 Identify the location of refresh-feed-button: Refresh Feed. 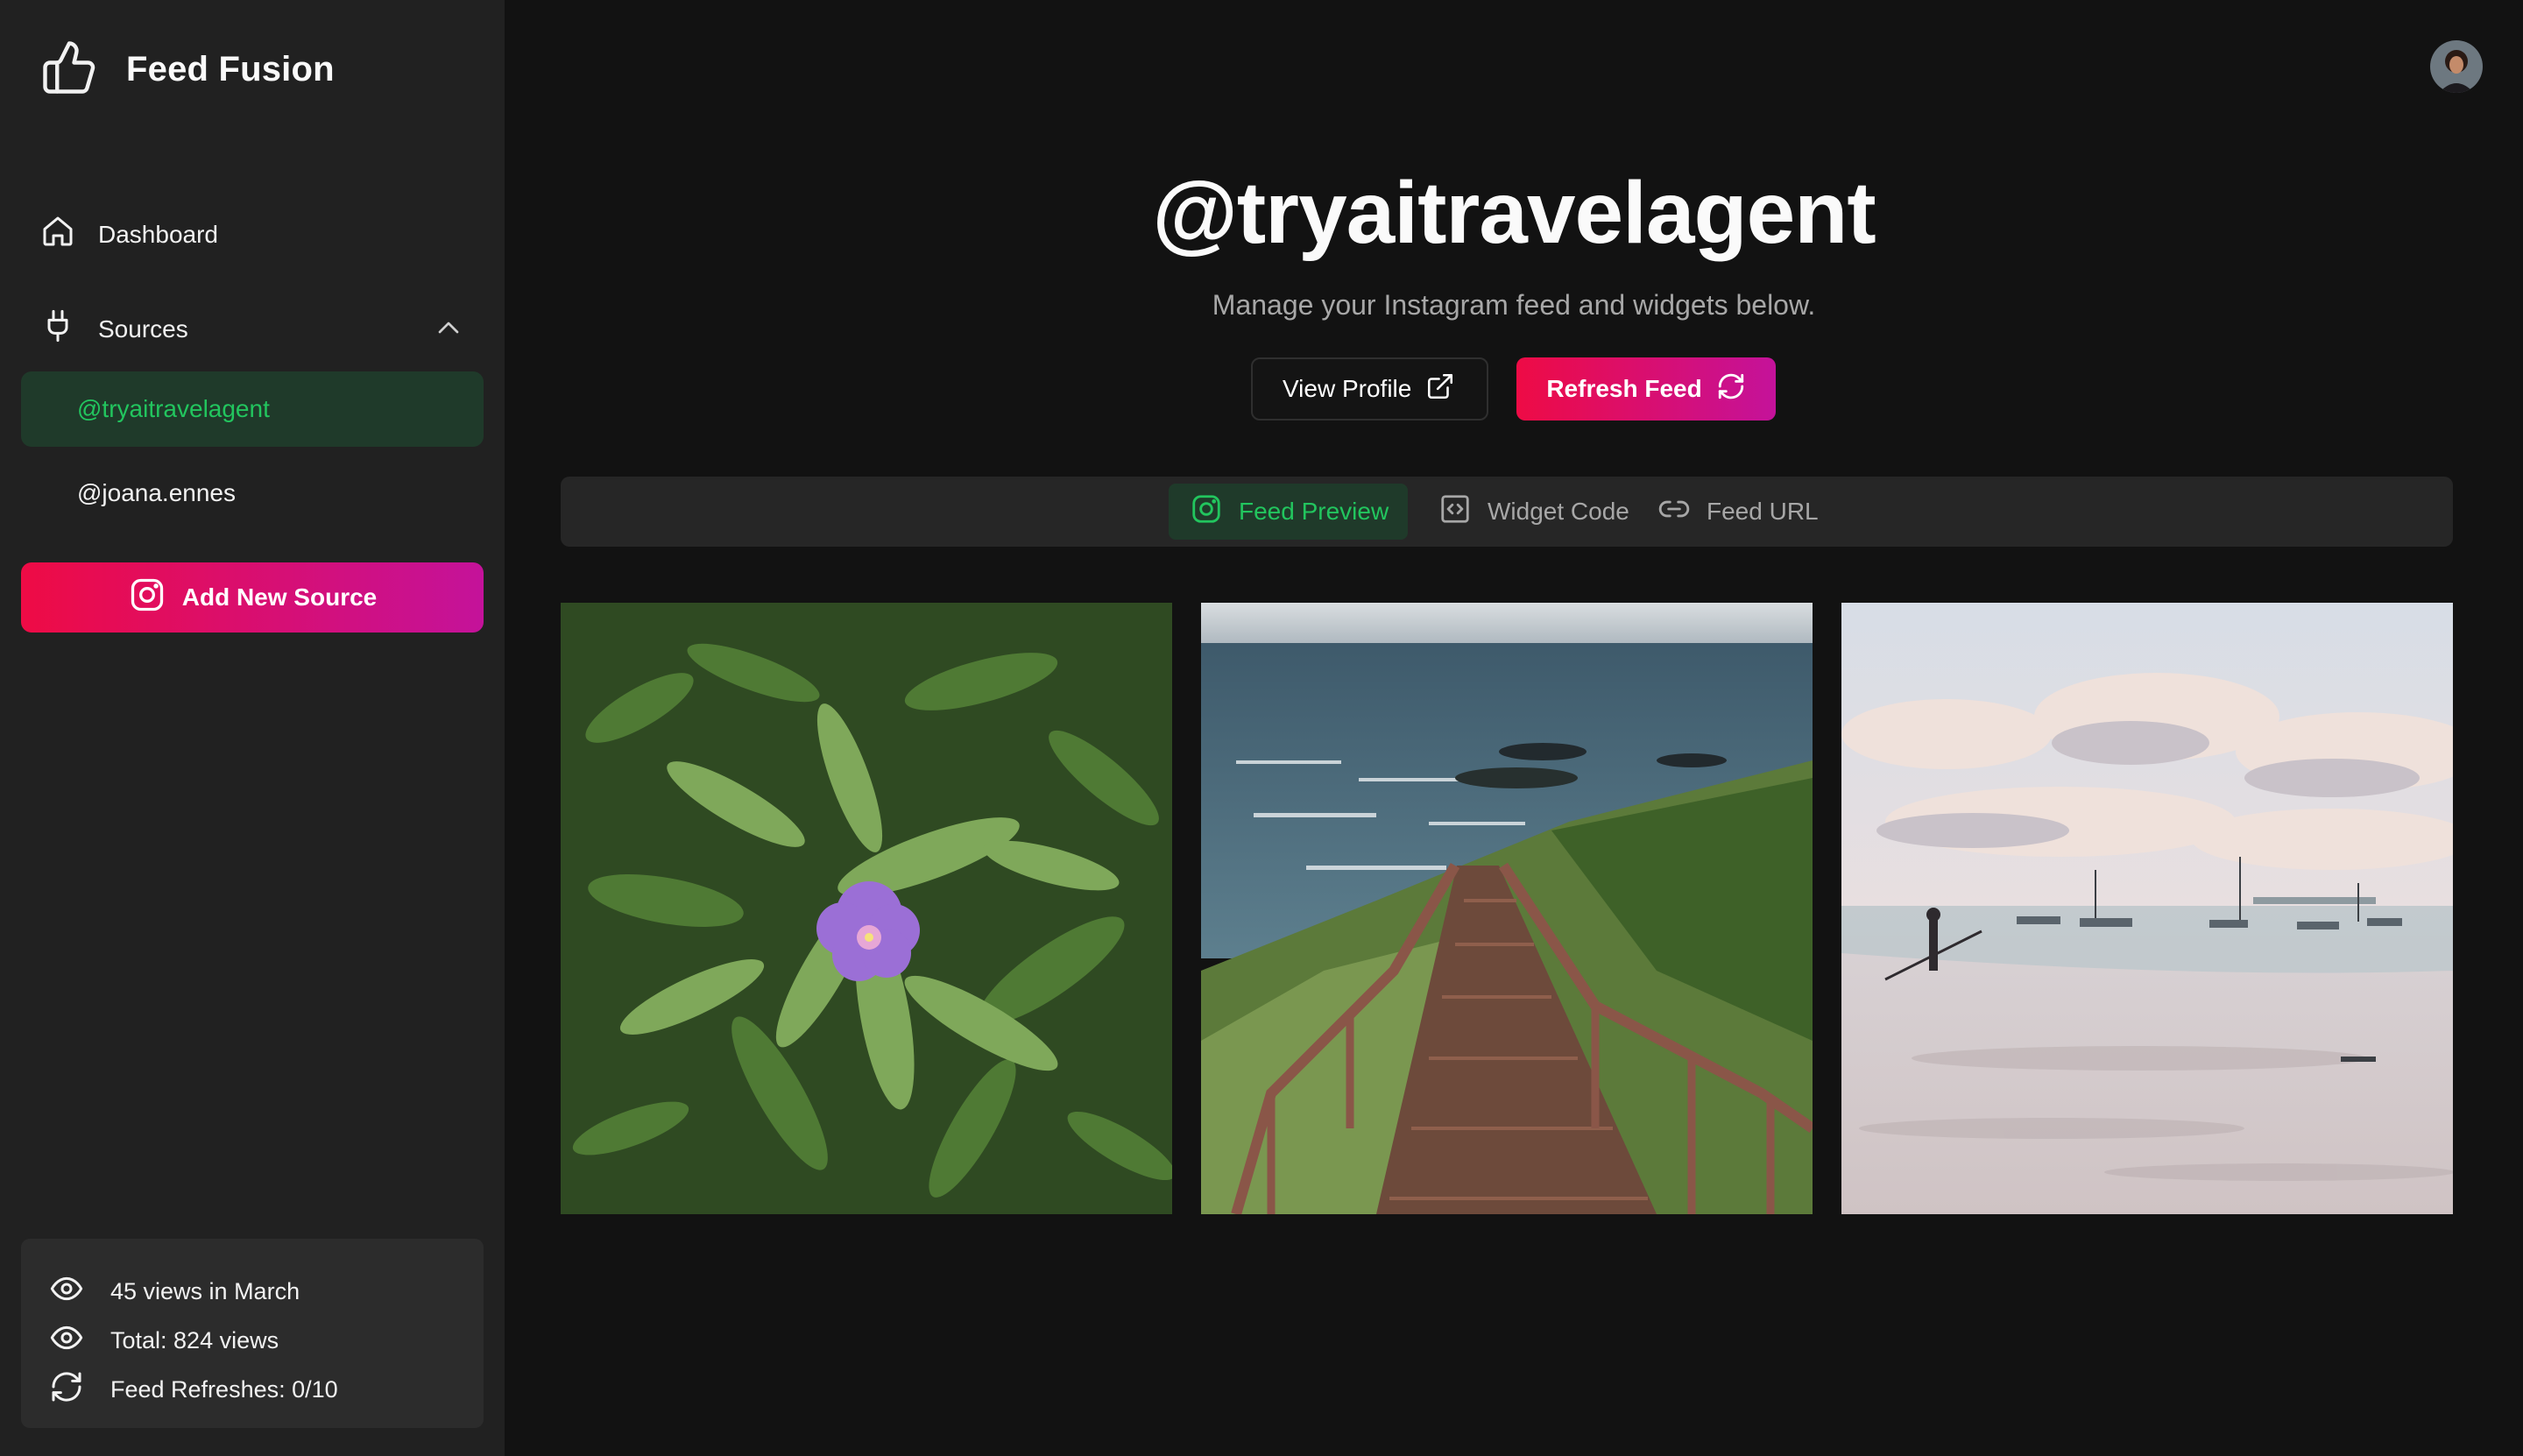
(1646, 389).